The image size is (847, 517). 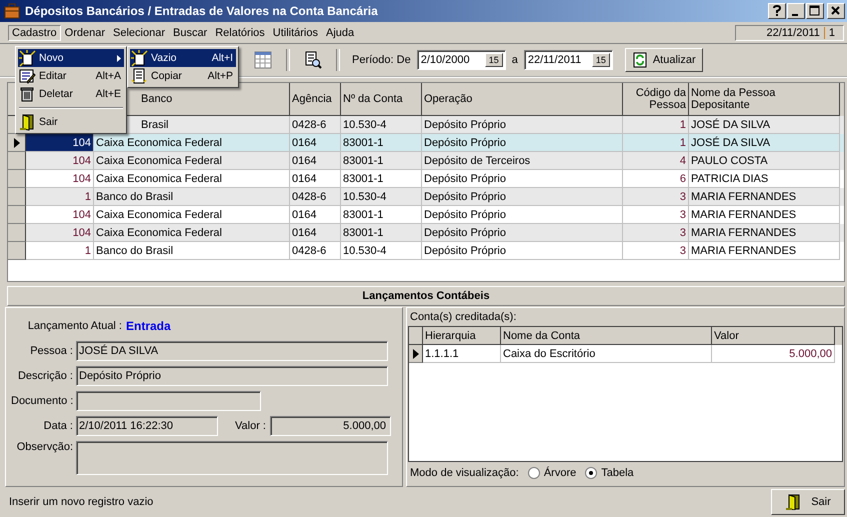 I want to click on menu-item: Editar Alt+A, so click(x=71, y=76).